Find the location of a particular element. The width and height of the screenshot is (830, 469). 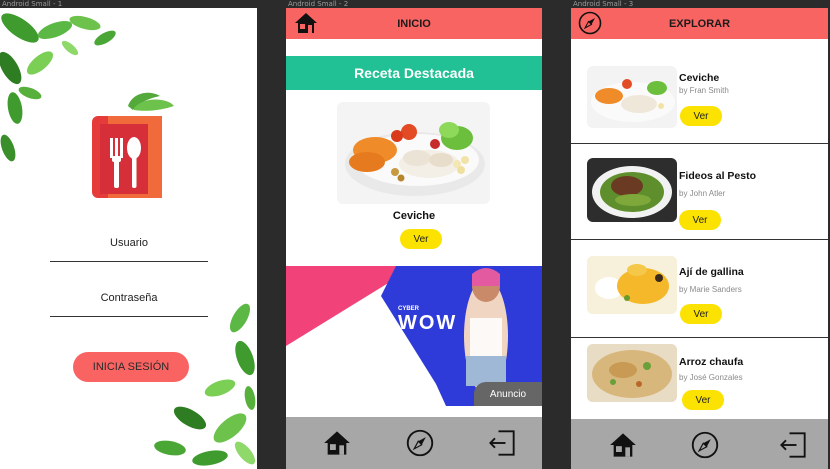

recipe-author: by Marie Sanders is located at coordinates (710, 289).